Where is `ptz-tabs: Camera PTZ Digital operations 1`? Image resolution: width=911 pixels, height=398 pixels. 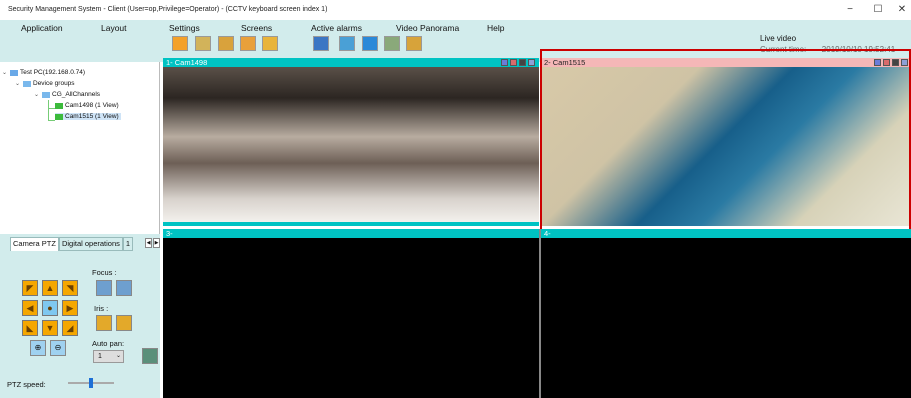 ptz-tabs: Camera PTZ Digital operations 1 is located at coordinates (72, 244).